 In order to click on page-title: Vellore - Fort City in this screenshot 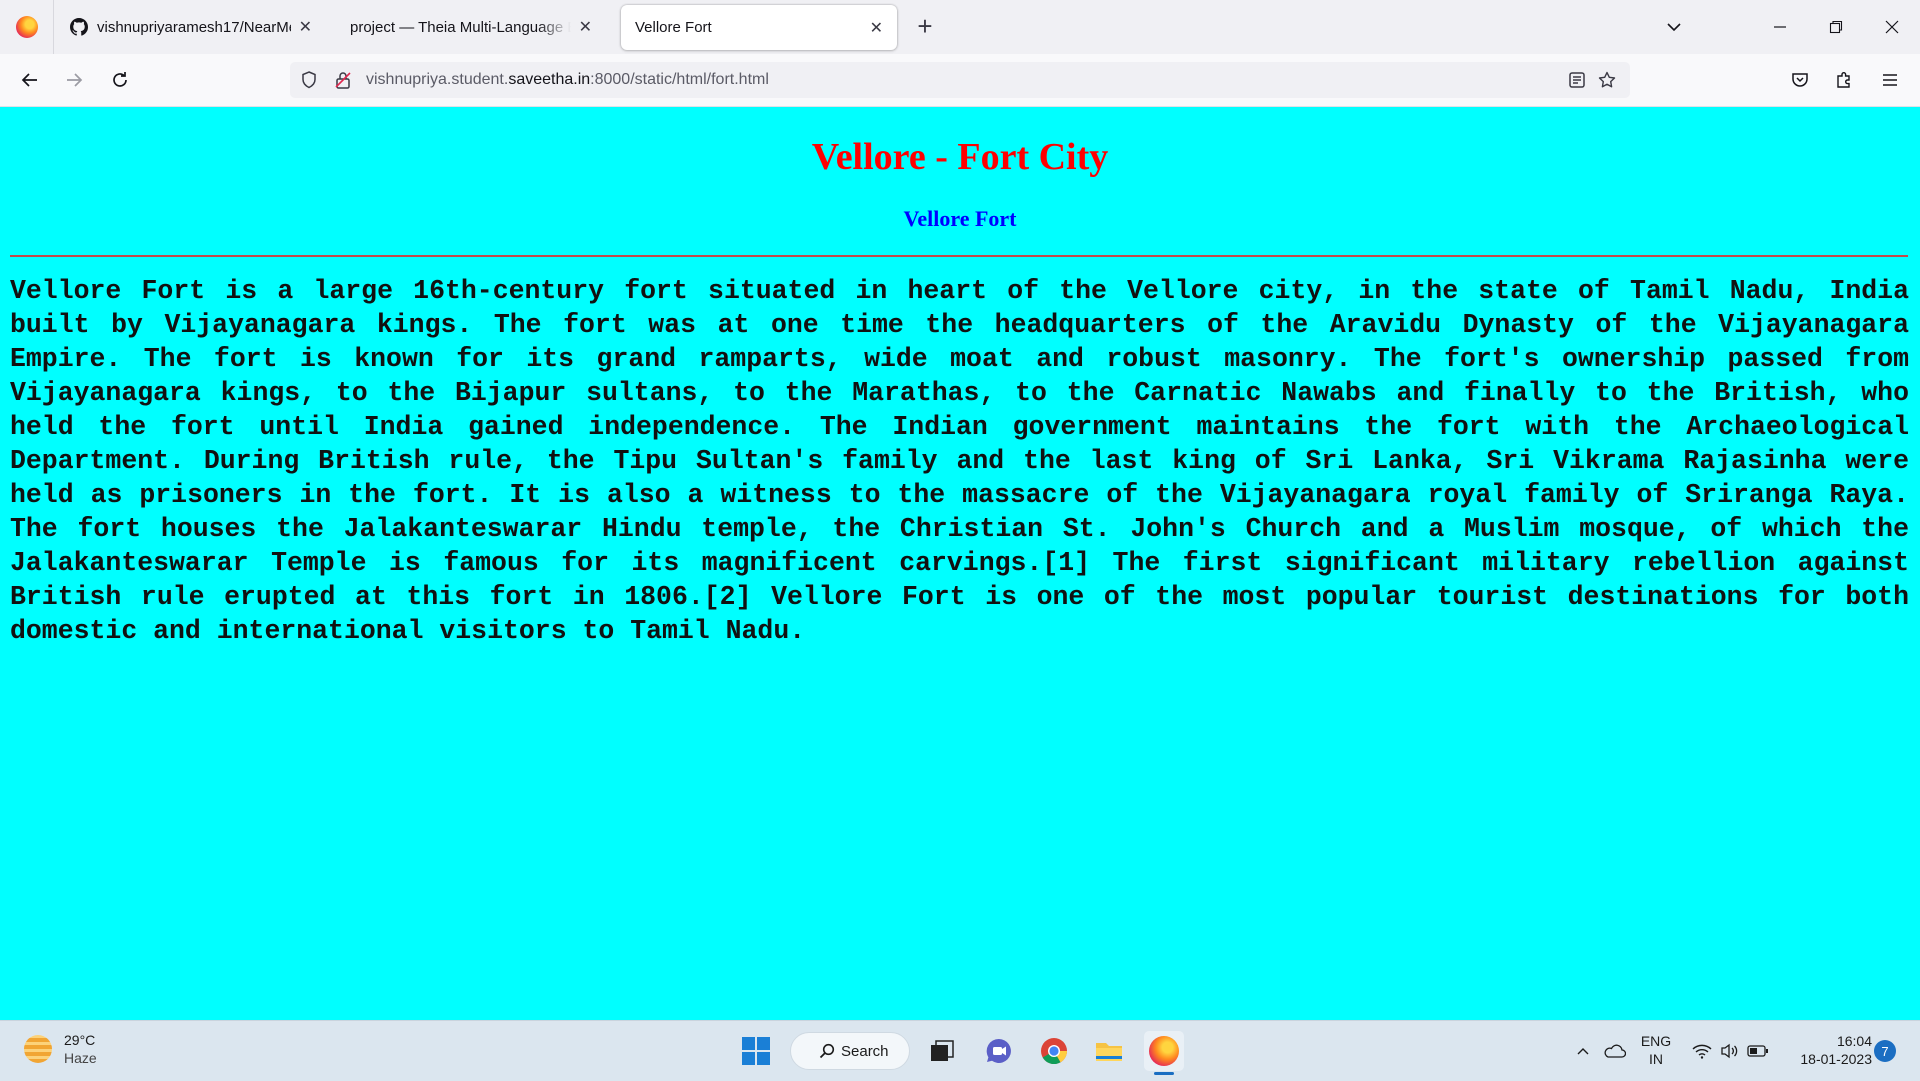, I will do `click(960, 157)`.